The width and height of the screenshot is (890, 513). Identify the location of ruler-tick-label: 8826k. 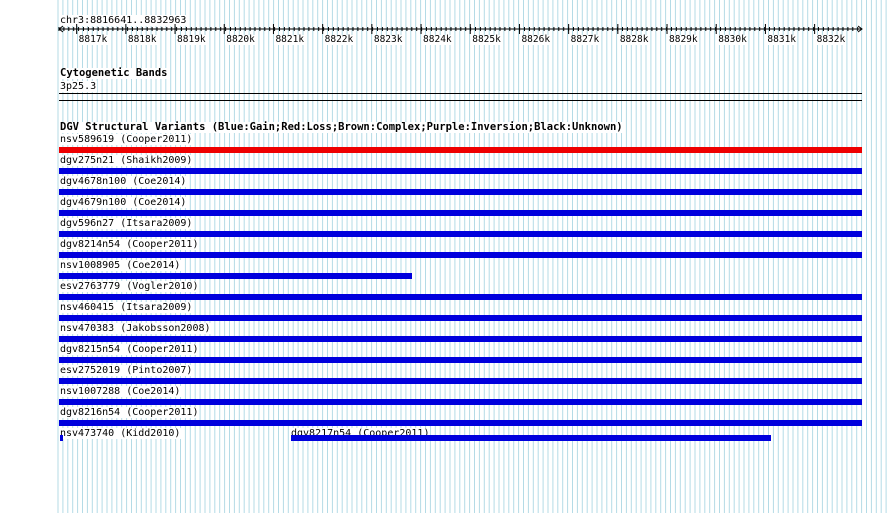
(536, 39).